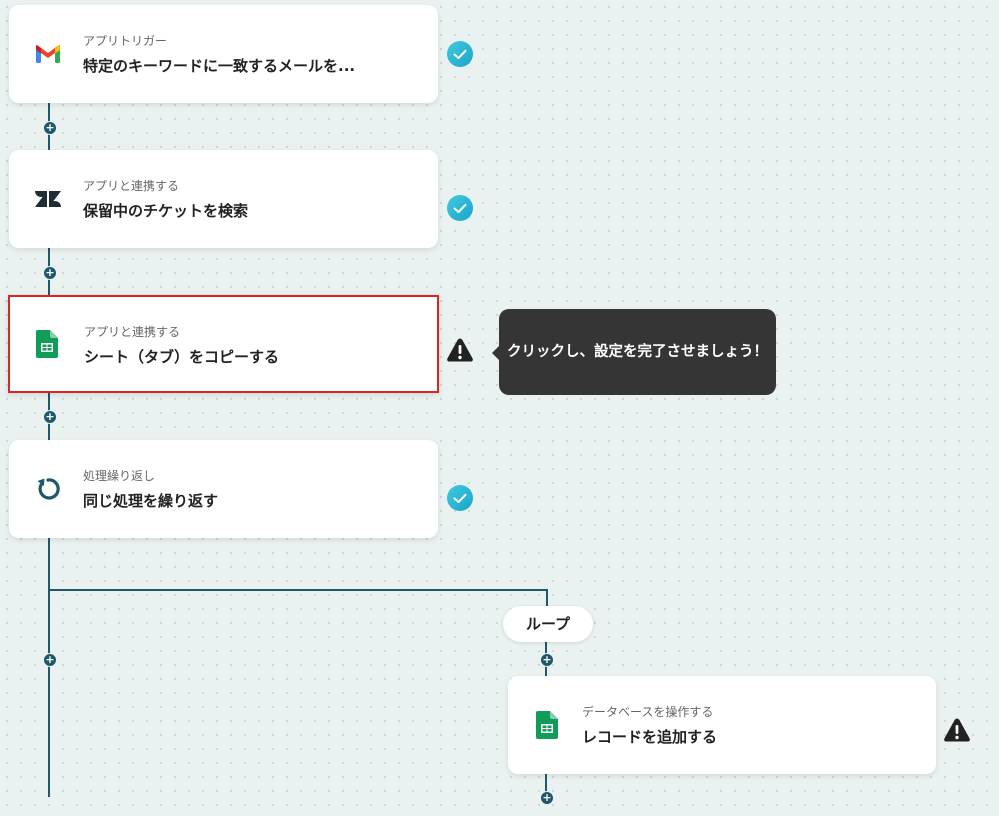 This screenshot has width=999, height=816. What do you see at coordinates (298, 590) in the screenshot?
I see `connector-line-branch-horizontal` at bounding box center [298, 590].